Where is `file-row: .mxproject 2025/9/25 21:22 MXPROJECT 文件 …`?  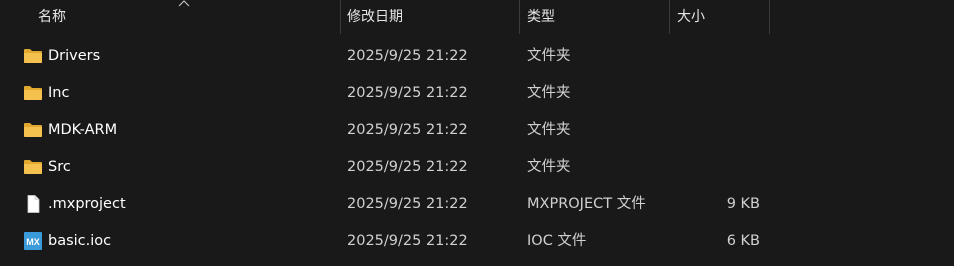 file-row: .mxproject 2025/9/25 21:22 MXPROJECT 文件 … is located at coordinates (477, 204).